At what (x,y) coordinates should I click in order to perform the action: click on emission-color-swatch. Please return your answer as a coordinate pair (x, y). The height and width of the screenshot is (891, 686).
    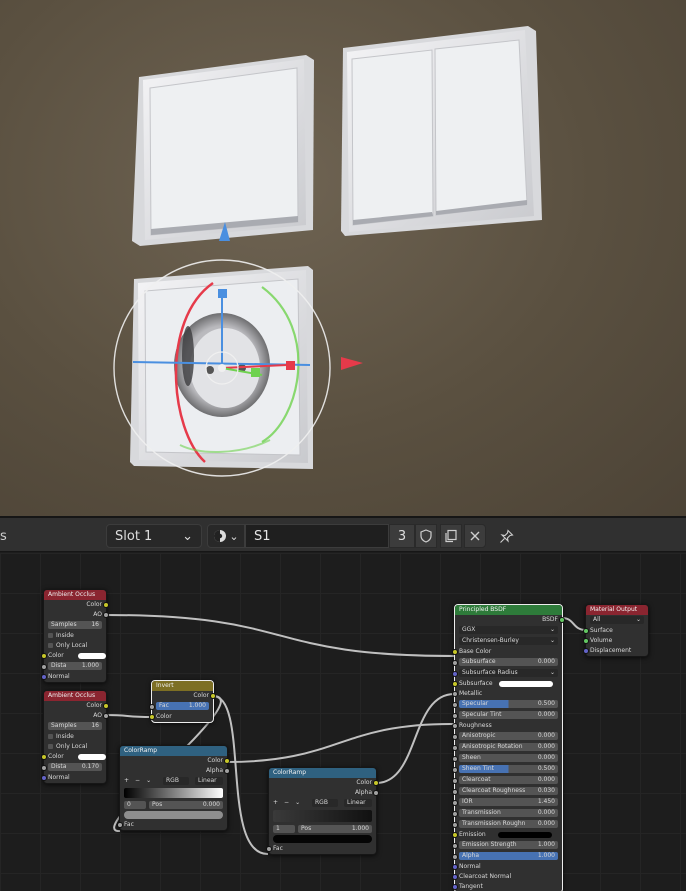
    Looking at the image, I should click on (524, 834).